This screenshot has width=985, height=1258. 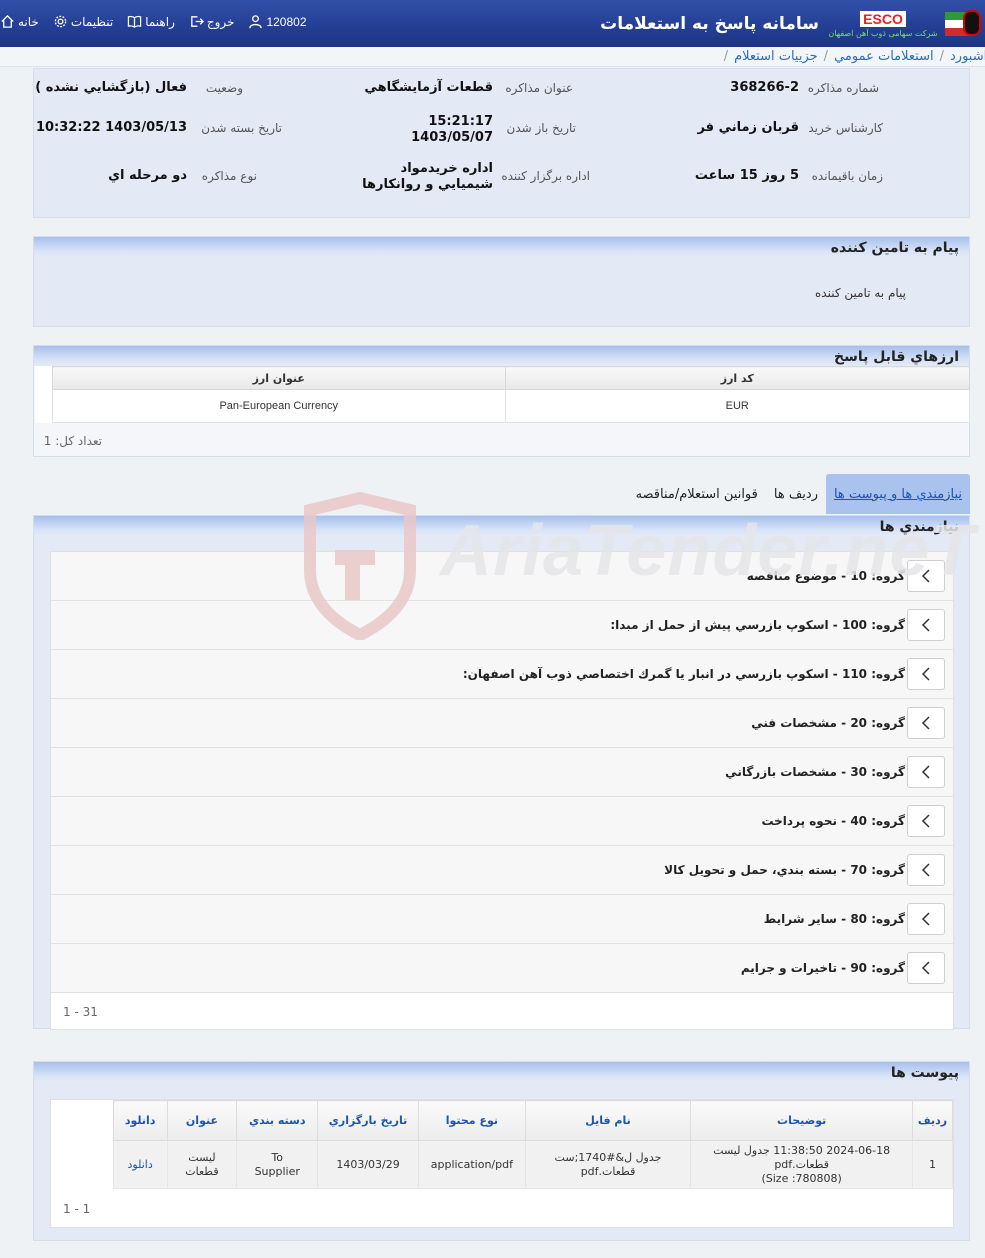 What do you see at coordinates (796, 494) in the screenshot?
I see `tab-rows: رديف ها` at bounding box center [796, 494].